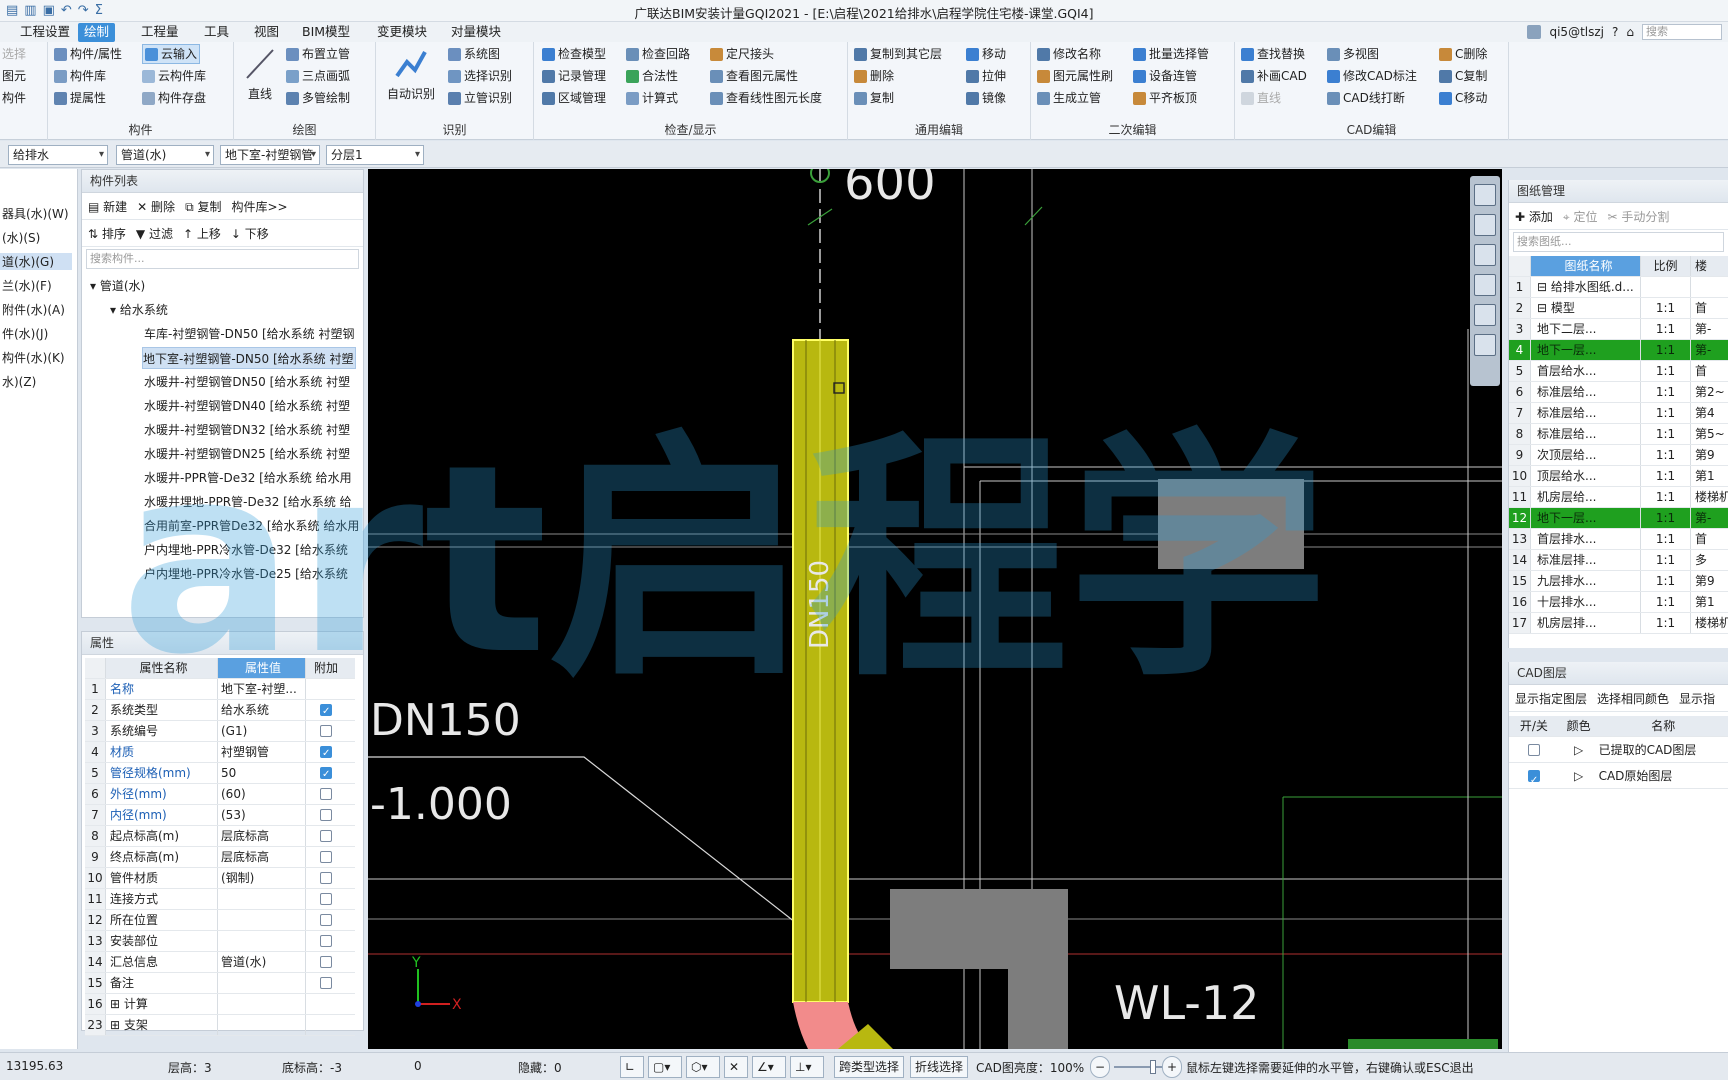 The width and height of the screenshot is (1728, 1080). Describe the element at coordinates (1551, 698) in the screenshot. I see `show-layer-button: 显示指定图层` at that location.